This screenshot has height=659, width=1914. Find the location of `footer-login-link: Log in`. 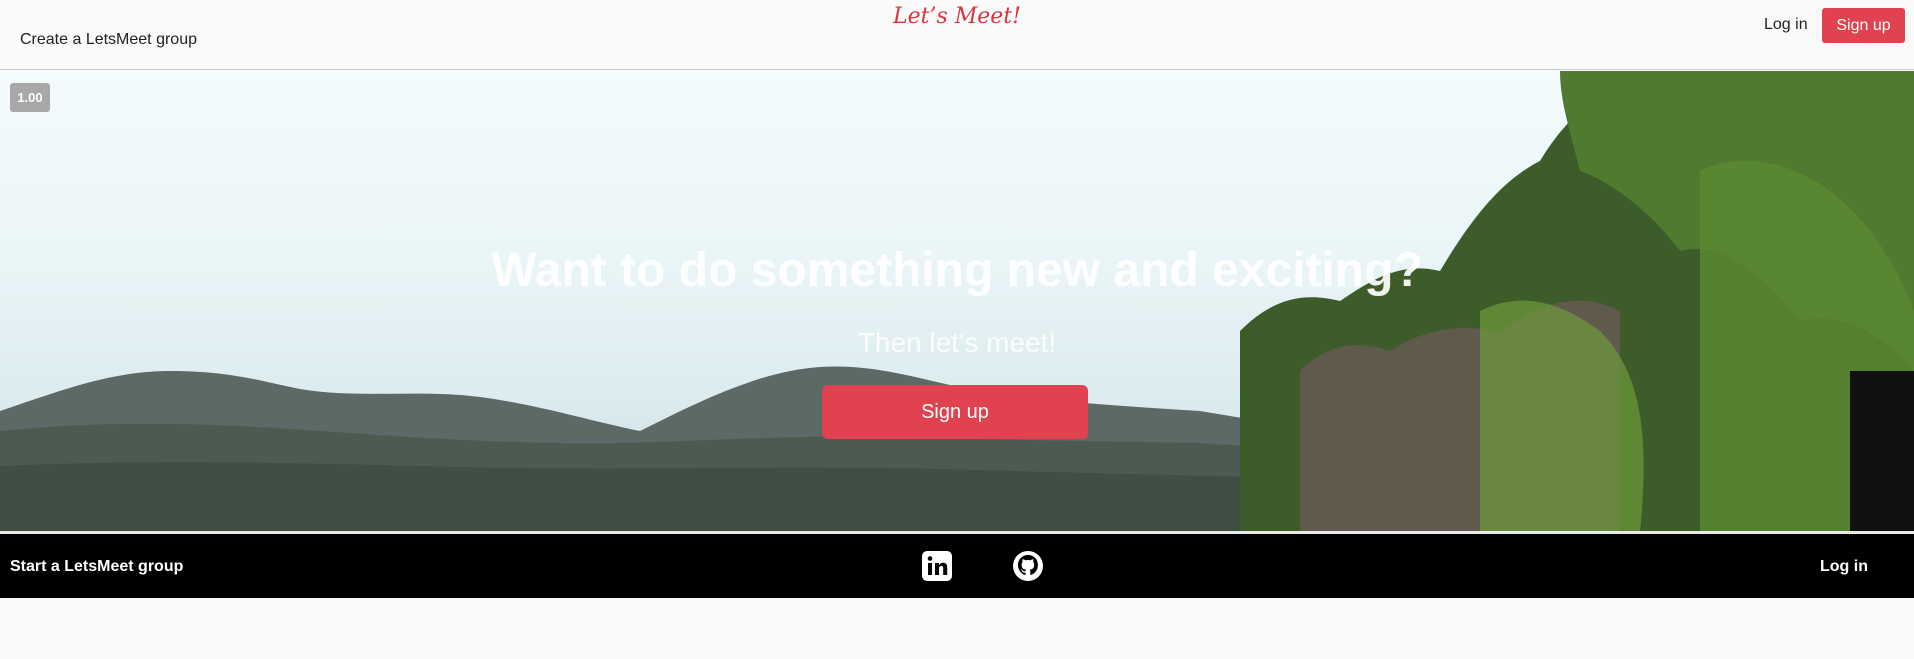

footer-login-link: Log in is located at coordinates (1844, 567).